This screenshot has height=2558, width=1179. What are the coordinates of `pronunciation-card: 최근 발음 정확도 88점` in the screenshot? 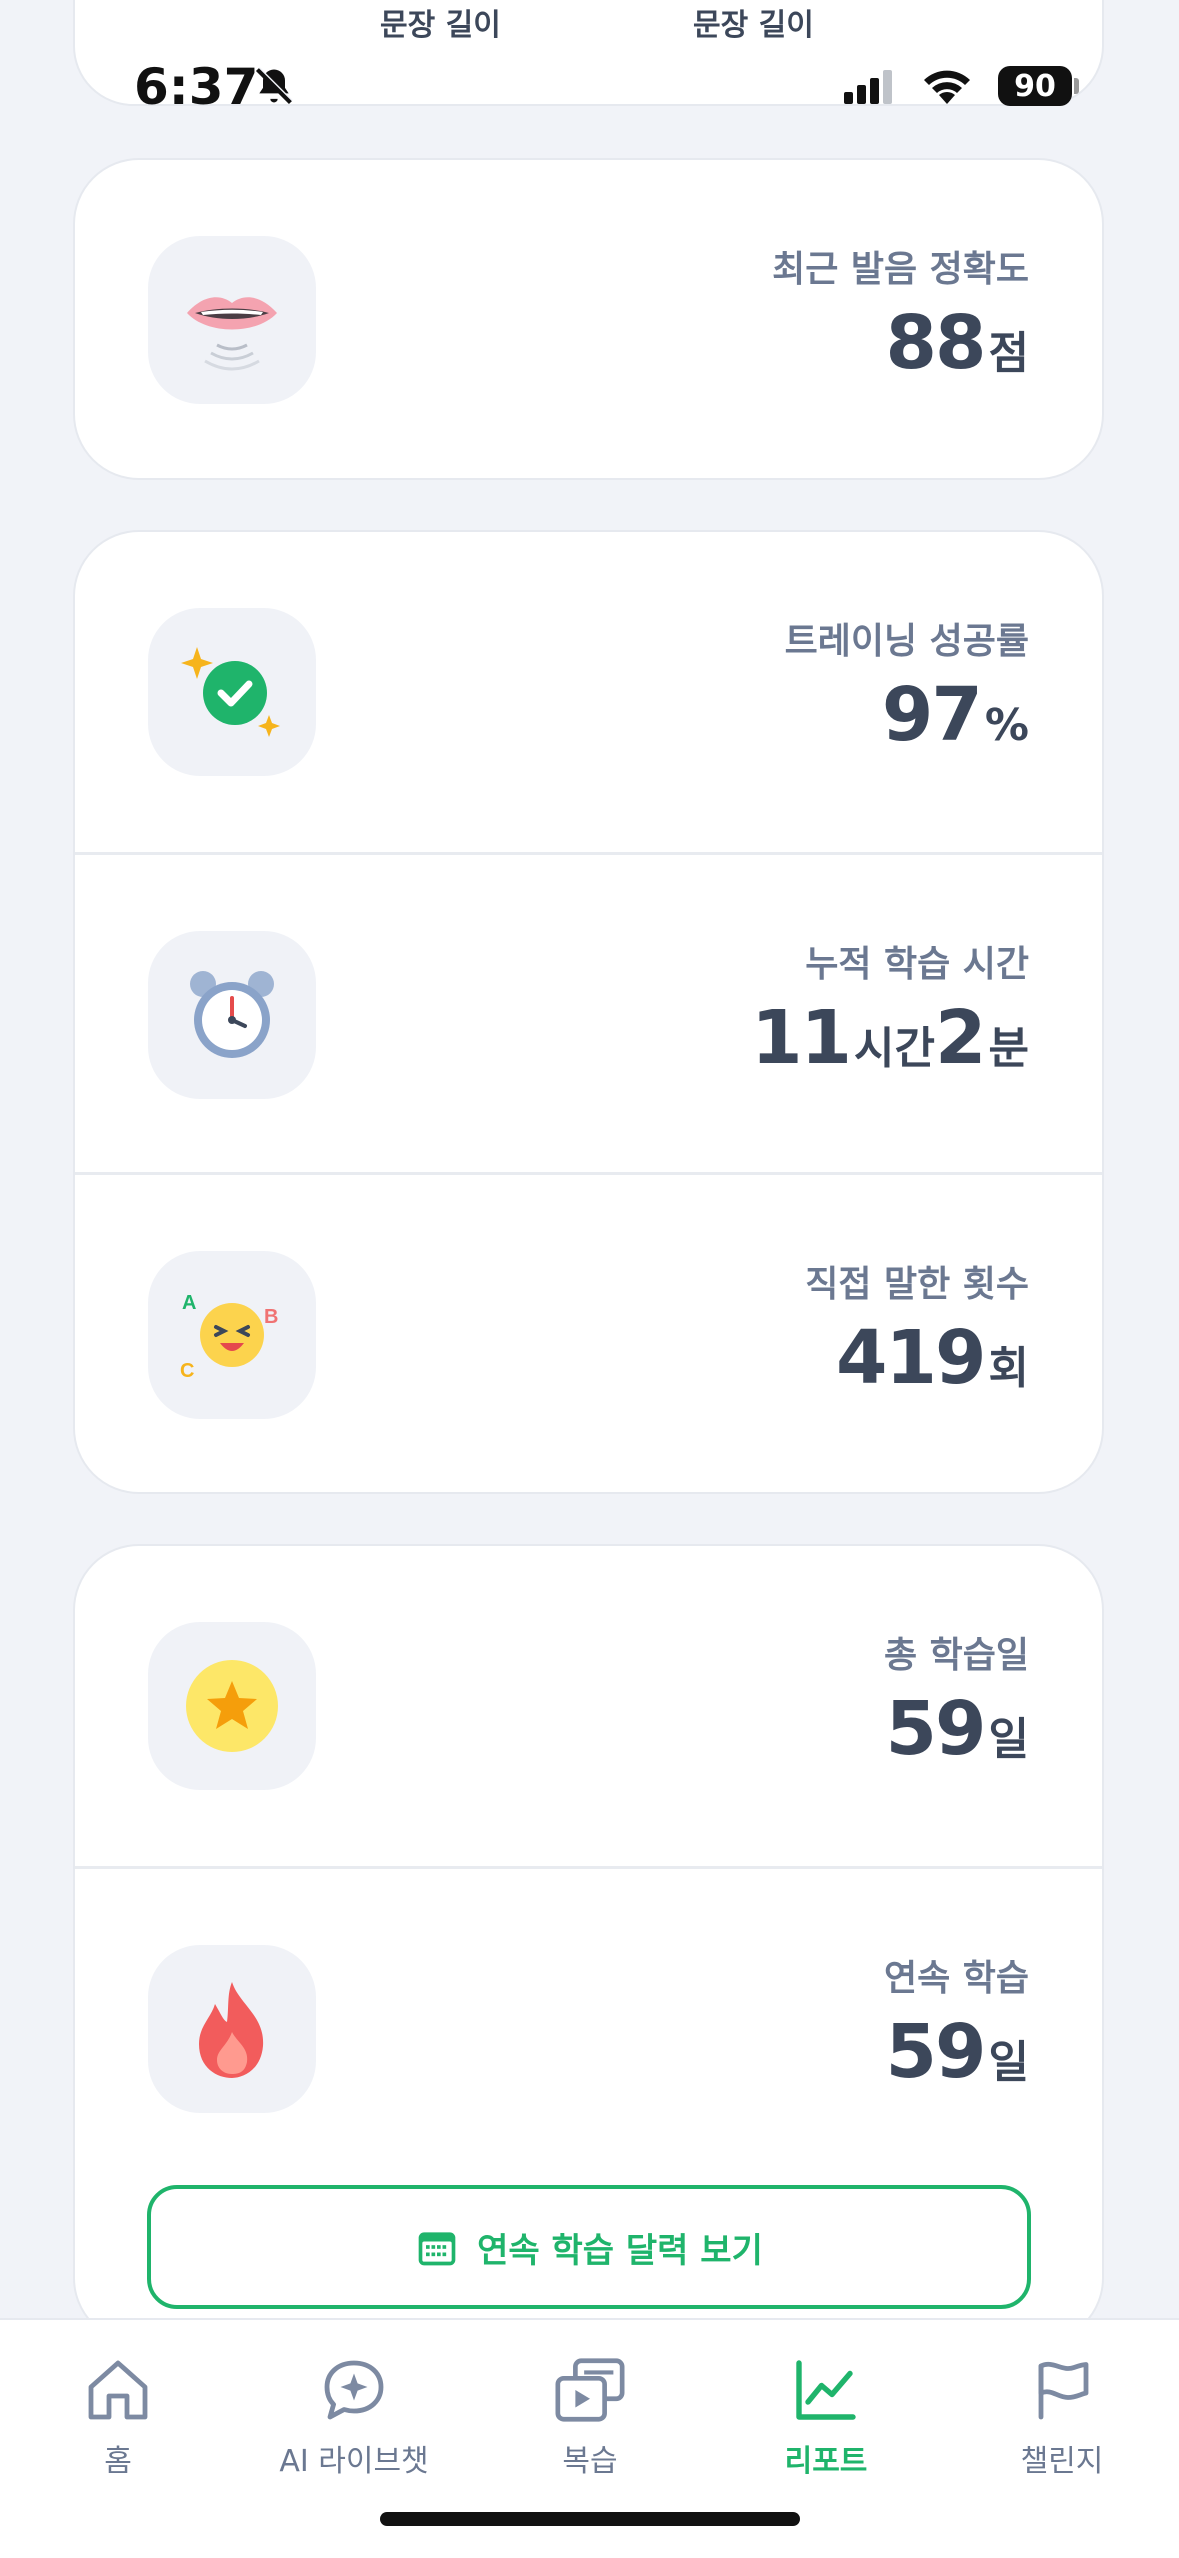 It's located at (588, 319).